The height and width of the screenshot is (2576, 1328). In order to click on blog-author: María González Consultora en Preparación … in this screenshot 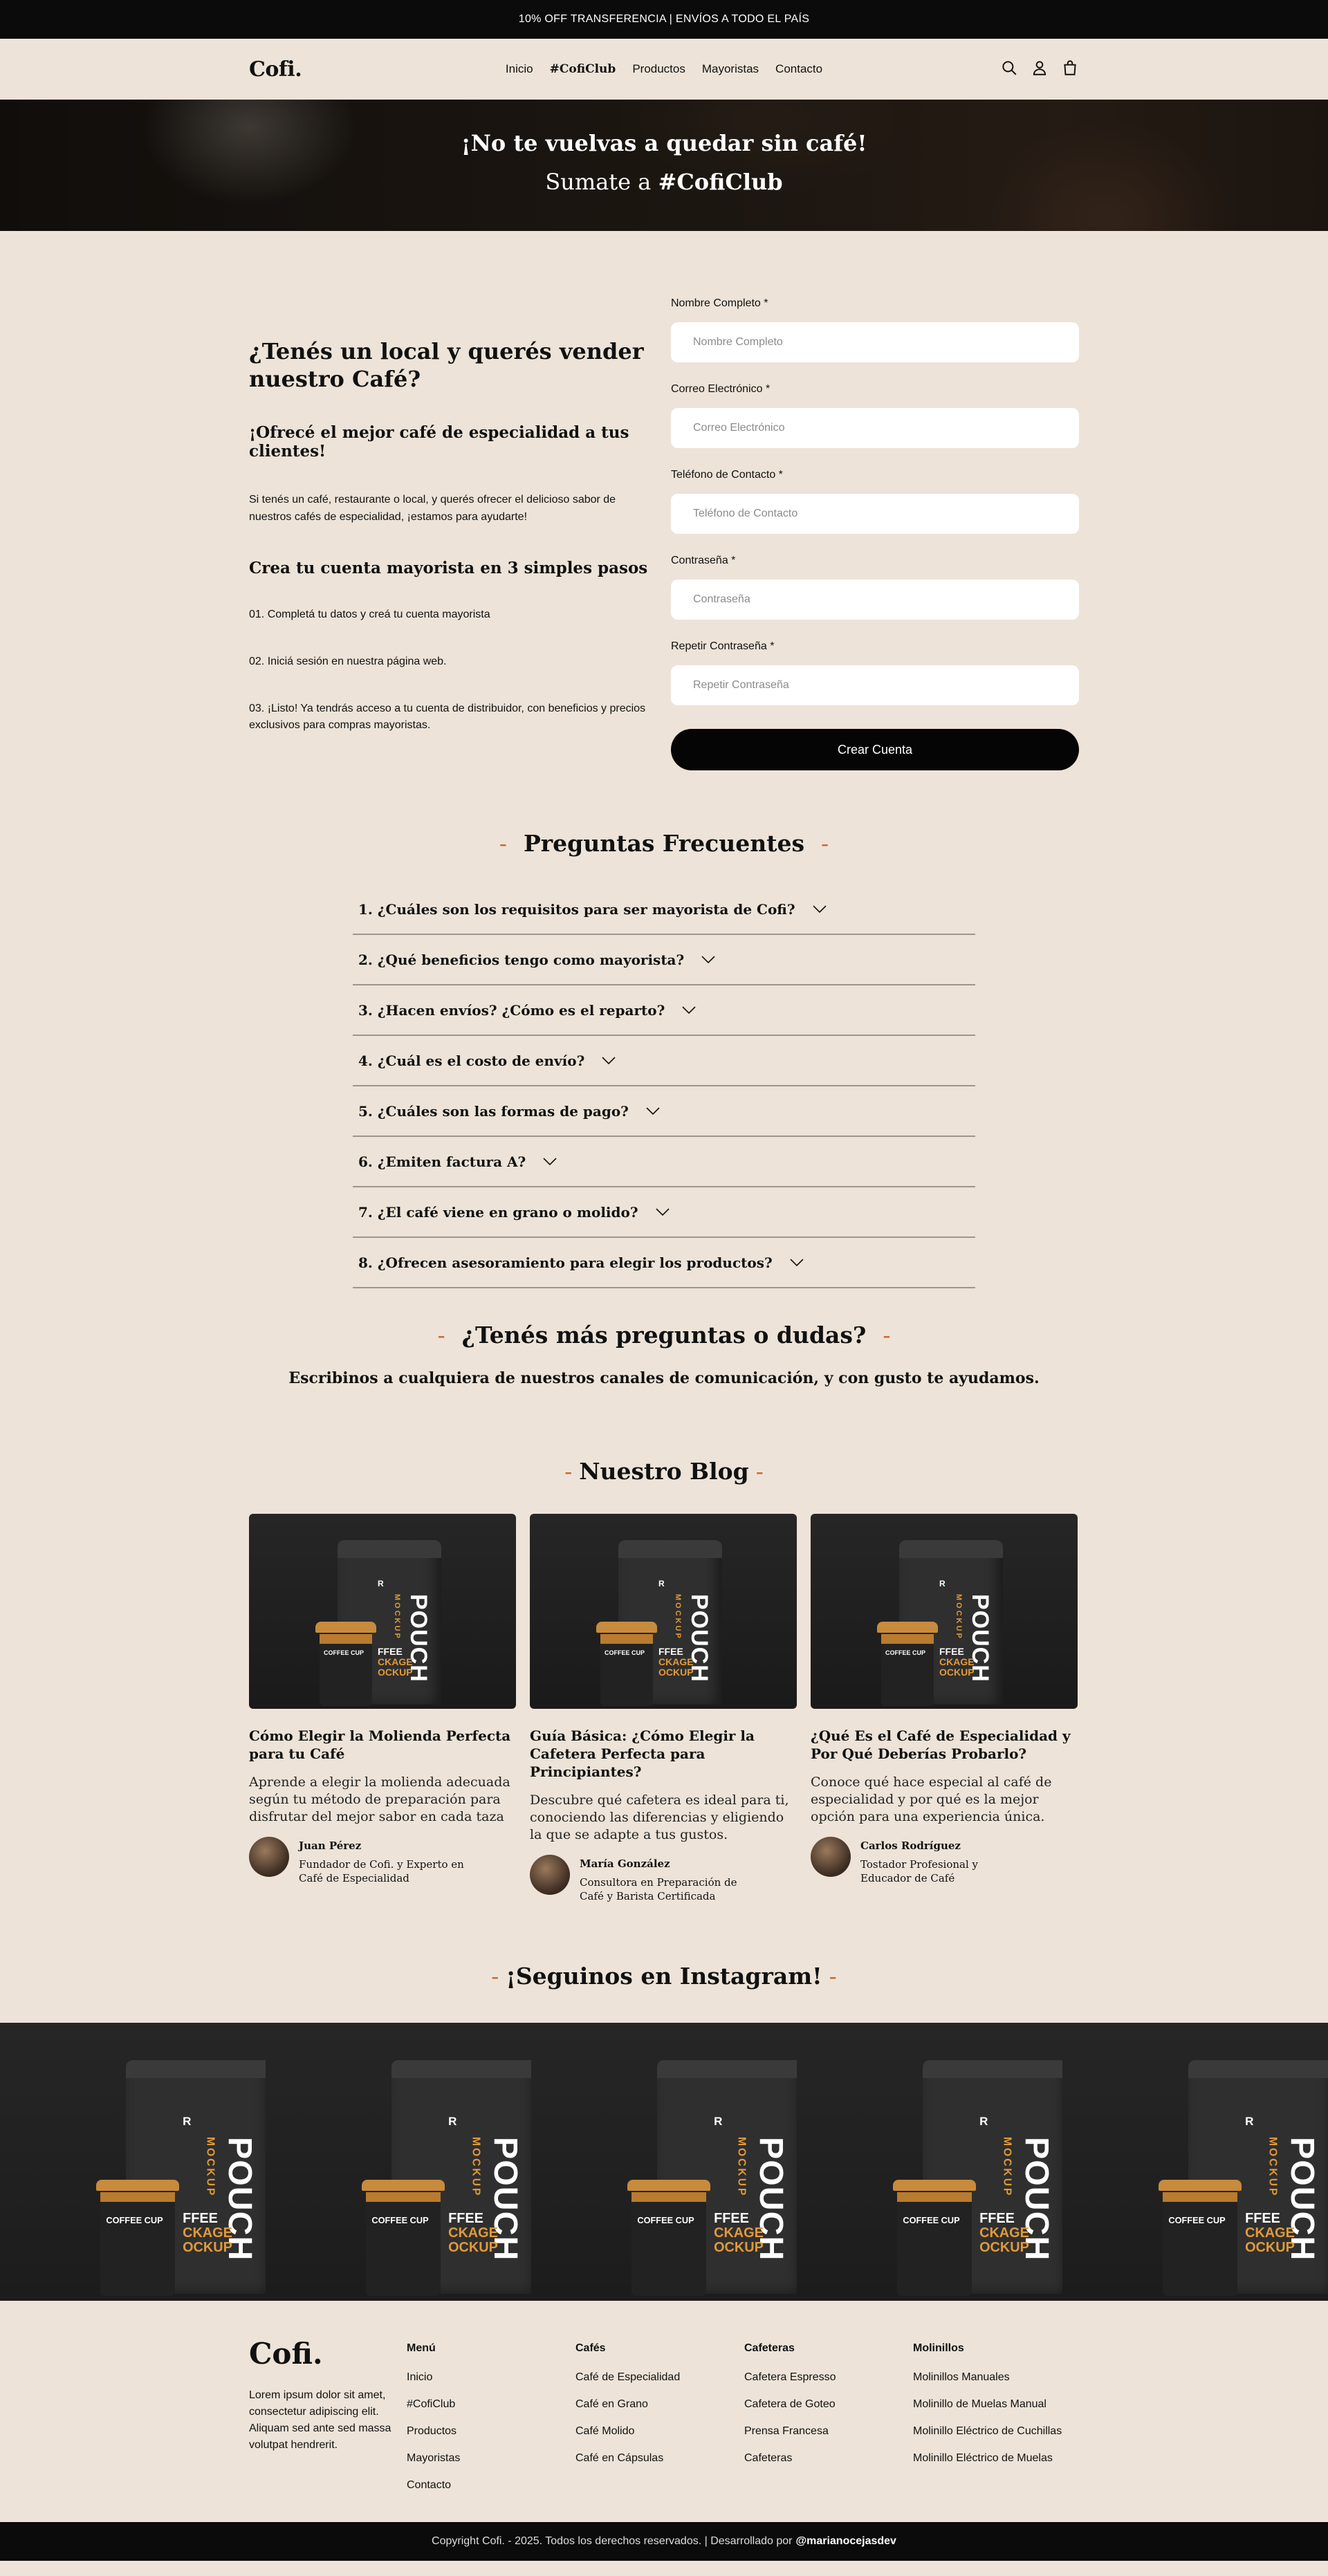, I will do `click(663, 1879)`.